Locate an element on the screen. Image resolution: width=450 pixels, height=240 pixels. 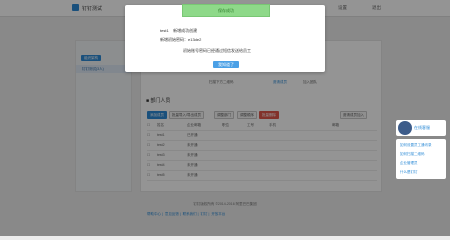
modal-user-status: 新增成功创建 is located at coordinates (185, 30).